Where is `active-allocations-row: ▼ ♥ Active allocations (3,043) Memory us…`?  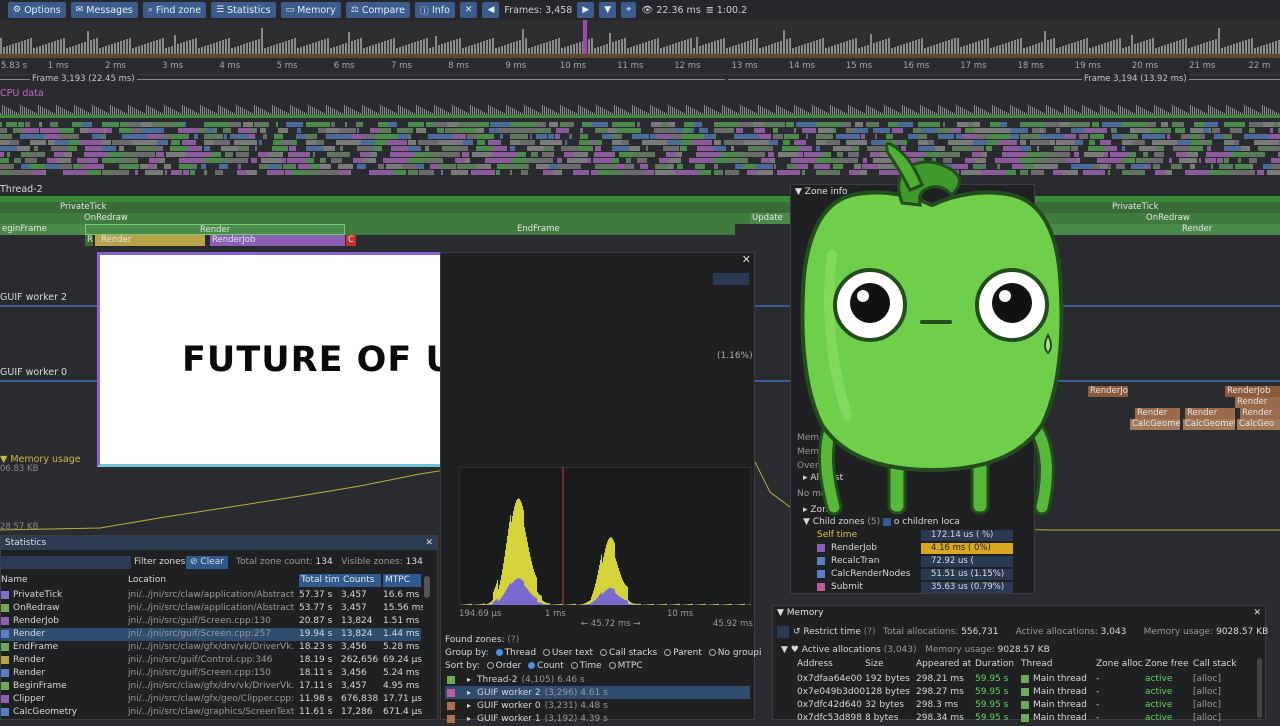 active-allocations-row: ▼ ♥ Active allocations (3,043) Memory us… is located at coordinates (915, 650).